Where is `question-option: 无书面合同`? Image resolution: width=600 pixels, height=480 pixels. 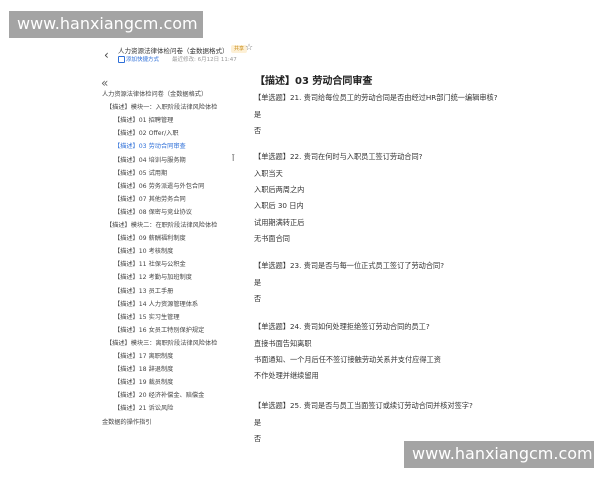
question-option: 无书面合同 is located at coordinates (272, 239).